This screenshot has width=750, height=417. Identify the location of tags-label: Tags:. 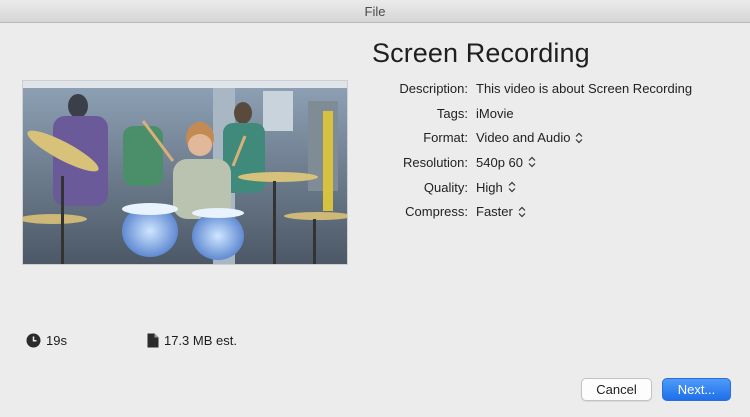
(452, 113).